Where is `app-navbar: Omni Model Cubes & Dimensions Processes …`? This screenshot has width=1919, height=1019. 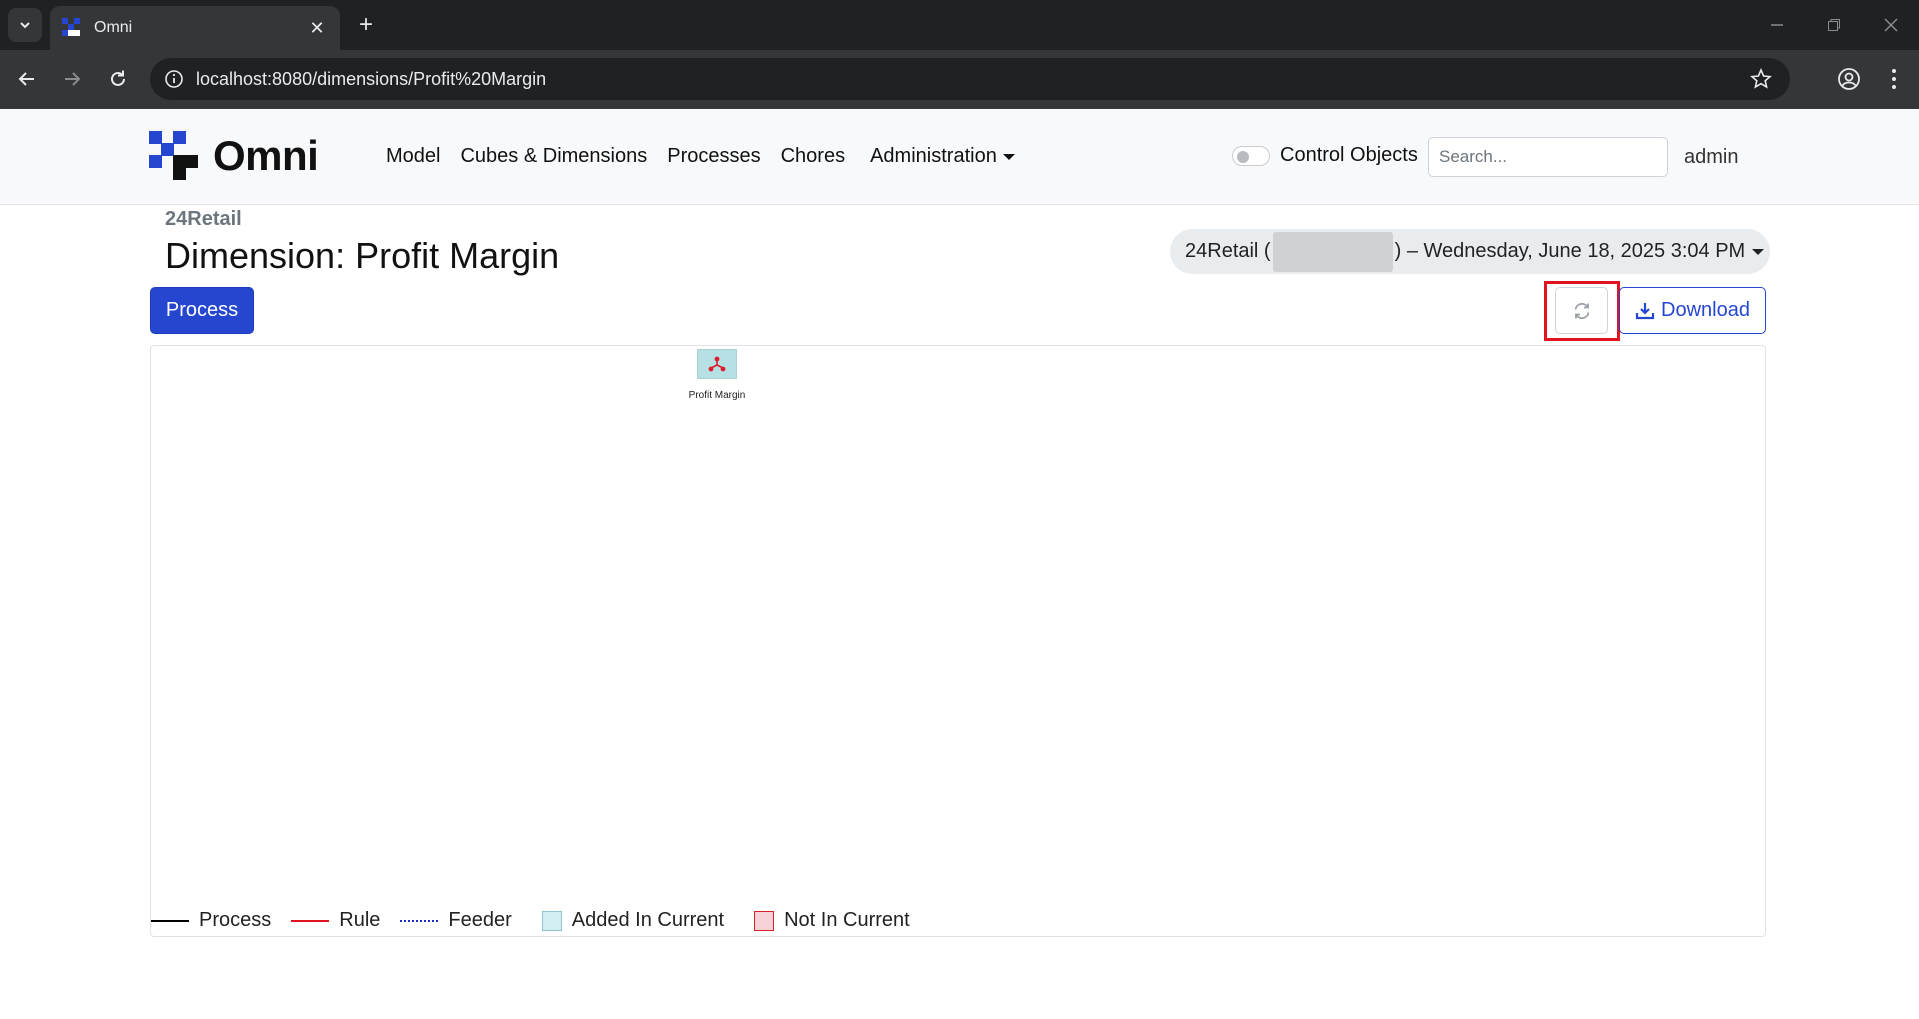 app-navbar: Omni Model Cubes & Dimensions Processes … is located at coordinates (959, 157).